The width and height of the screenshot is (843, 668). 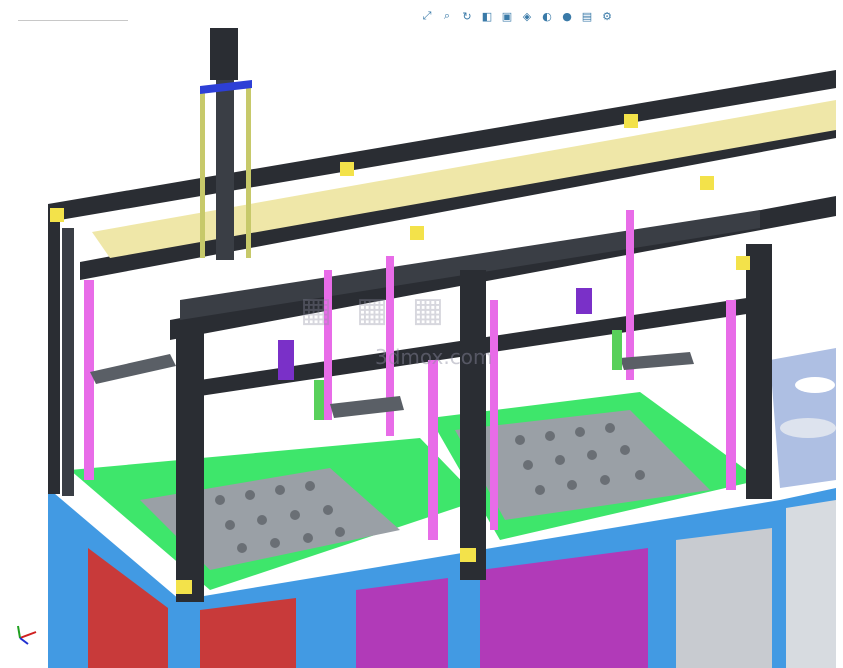 What do you see at coordinates (248, 633) in the screenshot?
I see `panel-red-front` at bounding box center [248, 633].